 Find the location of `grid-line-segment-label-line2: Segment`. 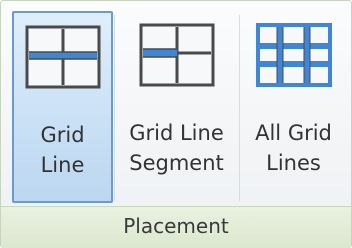

grid-line-segment-label-line2: Segment is located at coordinates (176, 163).